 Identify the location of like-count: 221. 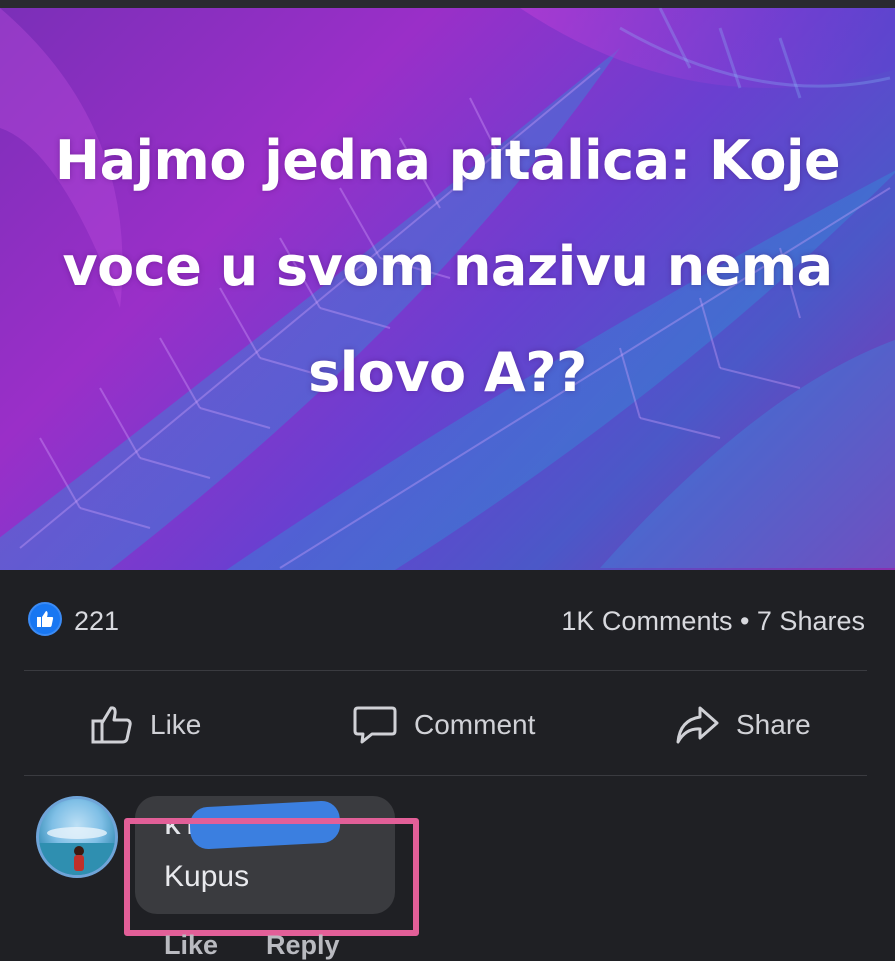
(96, 621).